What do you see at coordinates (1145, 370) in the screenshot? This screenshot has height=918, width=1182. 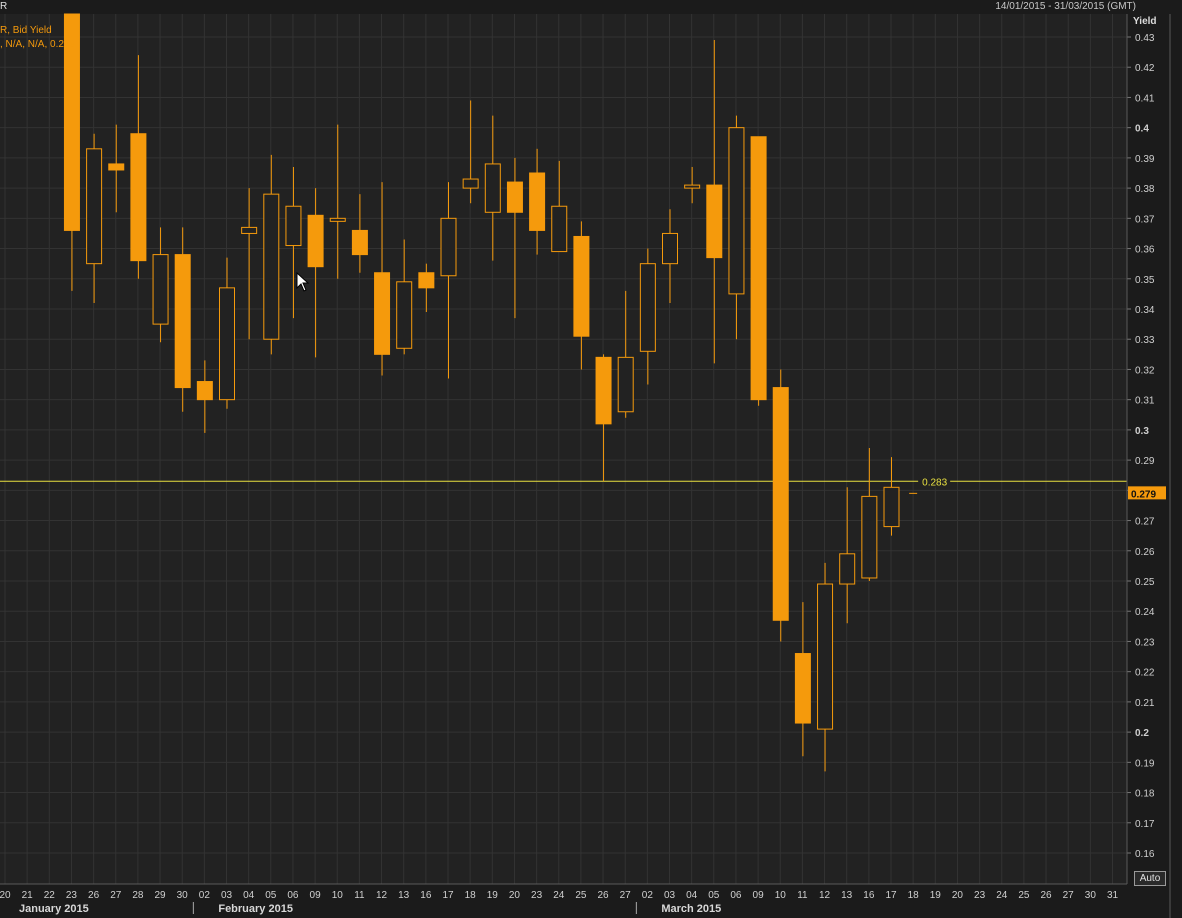 I see `y-tick-label: 0.32` at bounding box center [1145, 370].